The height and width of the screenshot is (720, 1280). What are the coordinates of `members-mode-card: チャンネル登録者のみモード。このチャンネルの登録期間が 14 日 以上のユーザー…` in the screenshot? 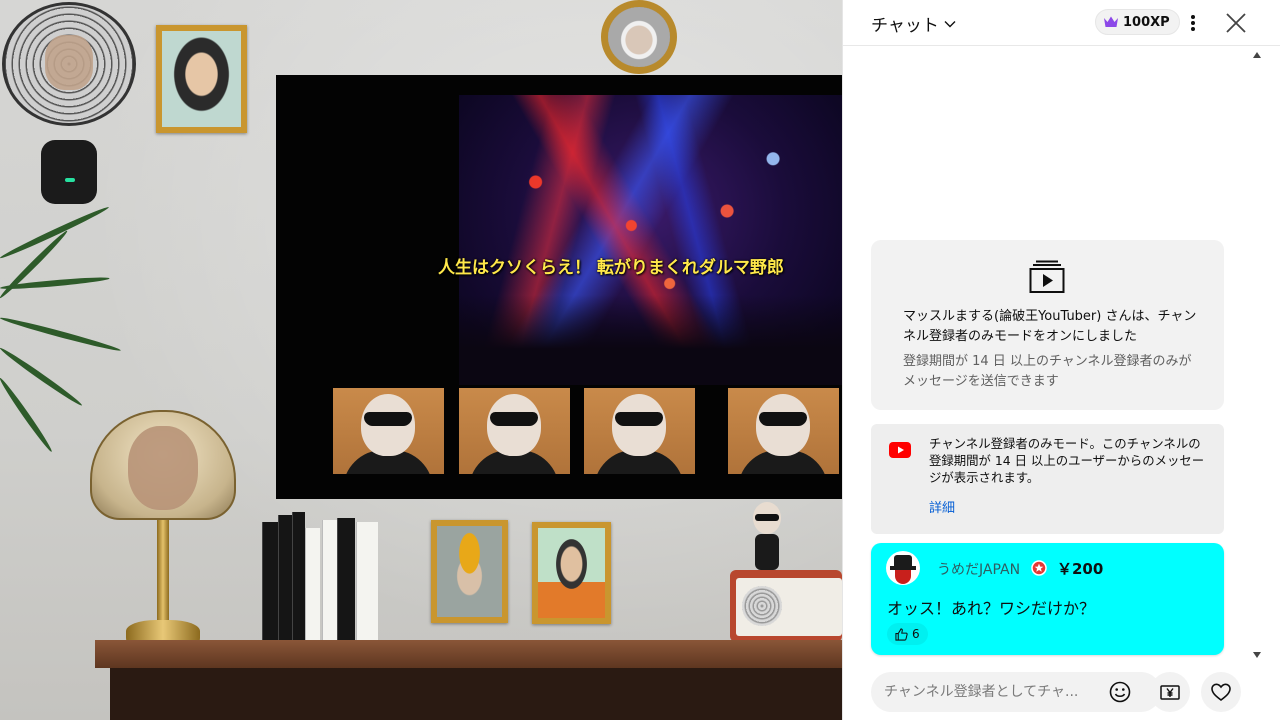 It's located at (1047, 479).